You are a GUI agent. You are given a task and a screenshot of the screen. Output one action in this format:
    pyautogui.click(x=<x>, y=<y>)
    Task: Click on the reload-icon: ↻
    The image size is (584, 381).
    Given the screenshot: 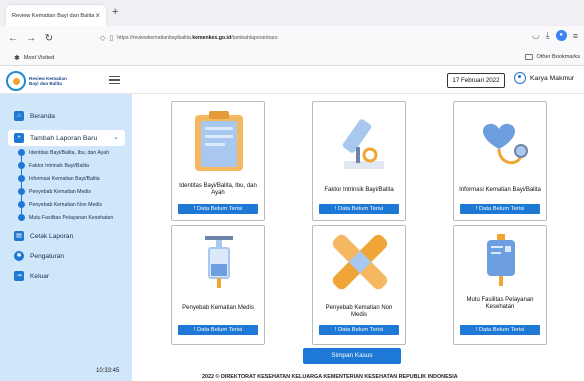 What is the action you would take?
    pyautogui.click(x=49, y=38)
    